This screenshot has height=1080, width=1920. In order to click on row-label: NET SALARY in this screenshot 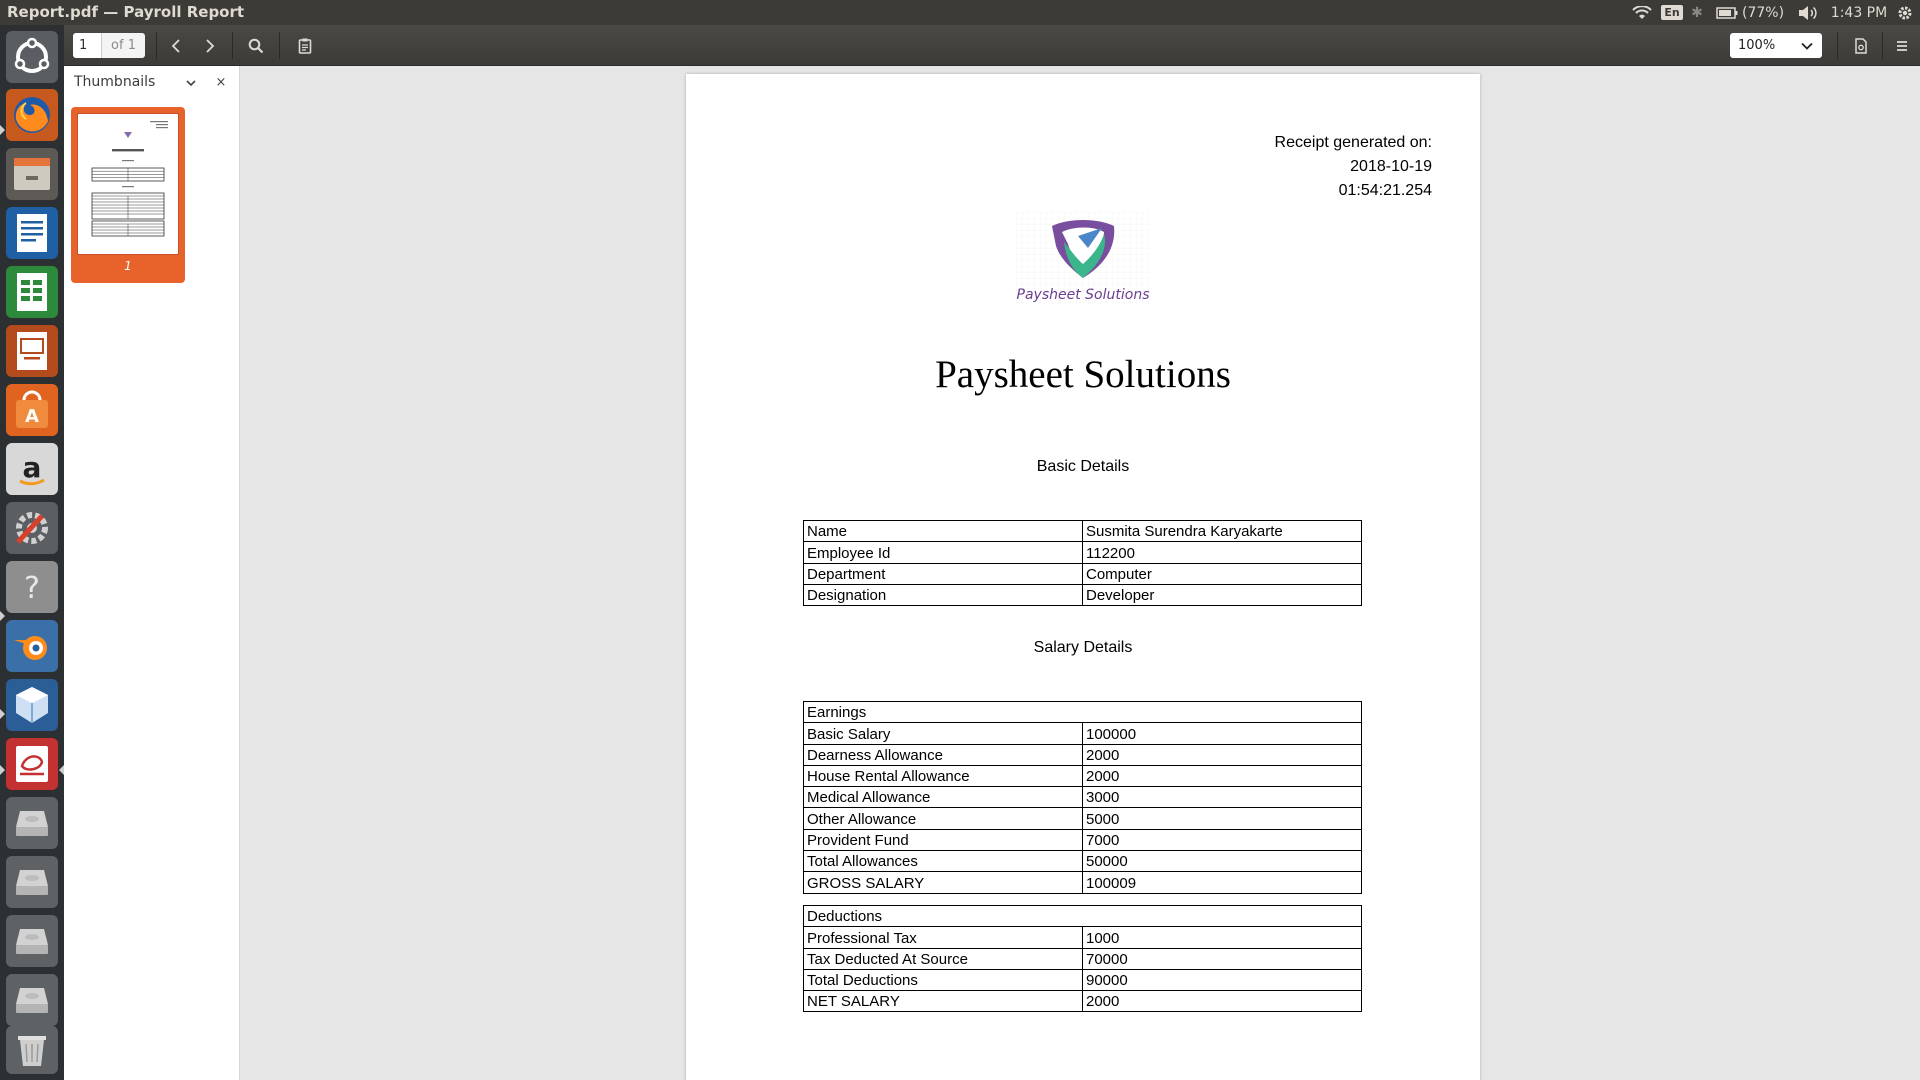, I will do `click(943, 1001)`.